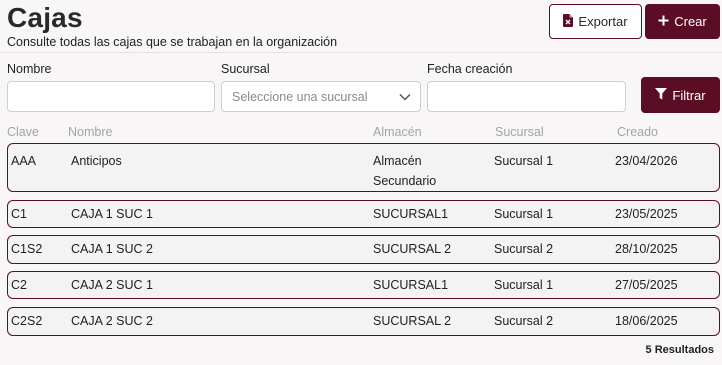 Image resolution: width=722 pixels, height=365 pixels. I want to click on cell-clave: C2, so click(19, 285).